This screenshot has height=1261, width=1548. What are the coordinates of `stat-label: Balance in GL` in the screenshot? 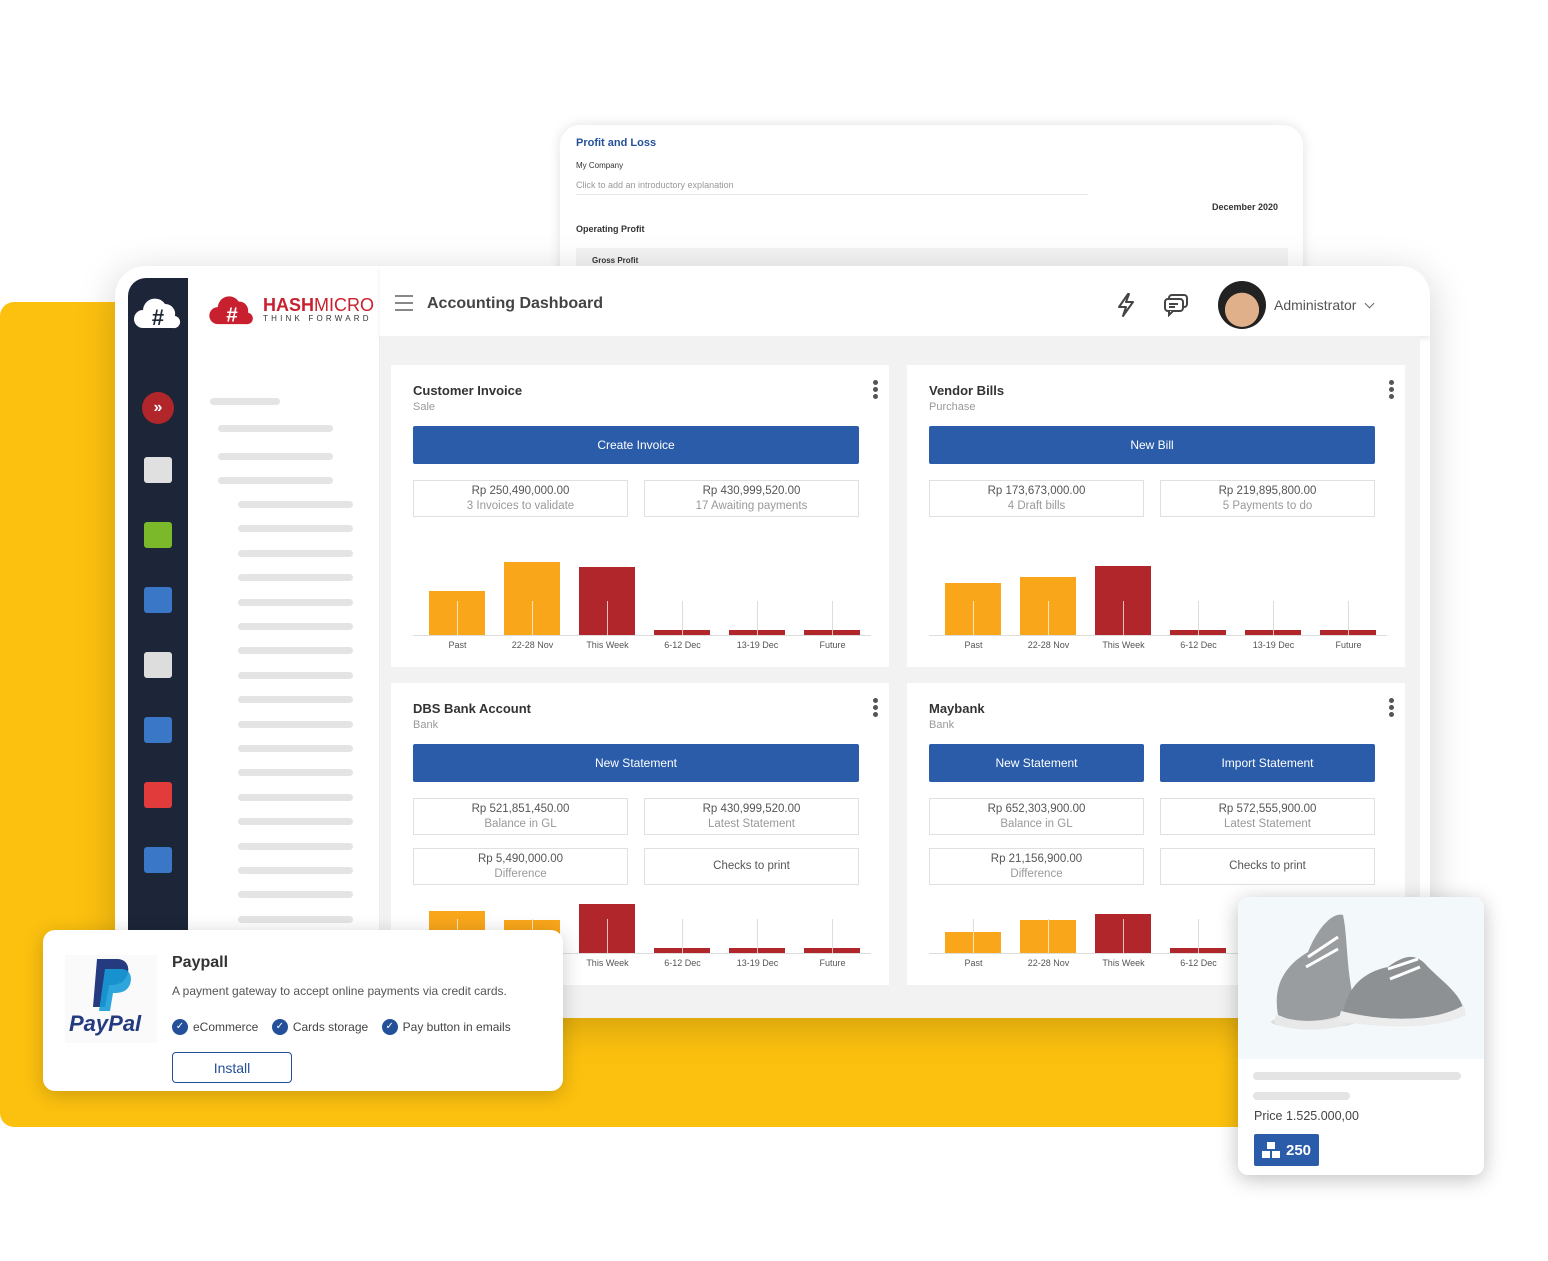 It's located at (520, 823).